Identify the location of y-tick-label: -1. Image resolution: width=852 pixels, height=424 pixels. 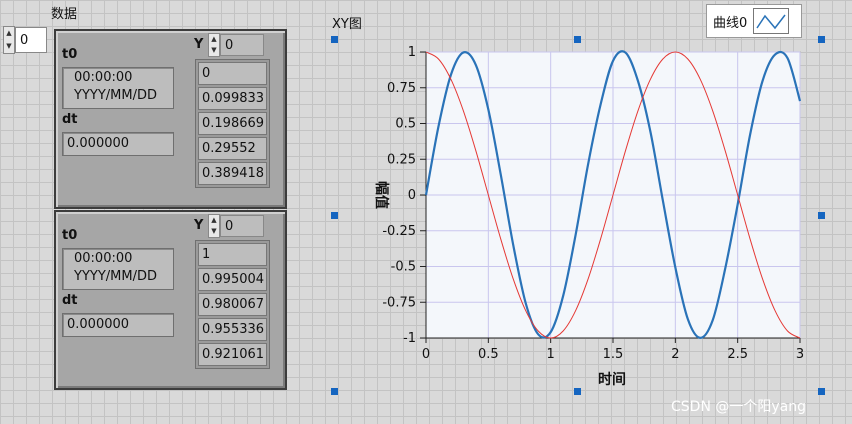
(409, 338).